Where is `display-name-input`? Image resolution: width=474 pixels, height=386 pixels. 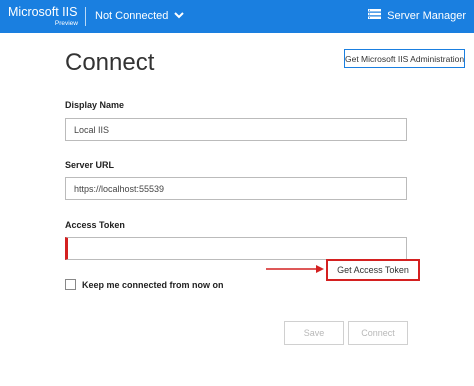 display-name-input is located at coordinates (236, 129).